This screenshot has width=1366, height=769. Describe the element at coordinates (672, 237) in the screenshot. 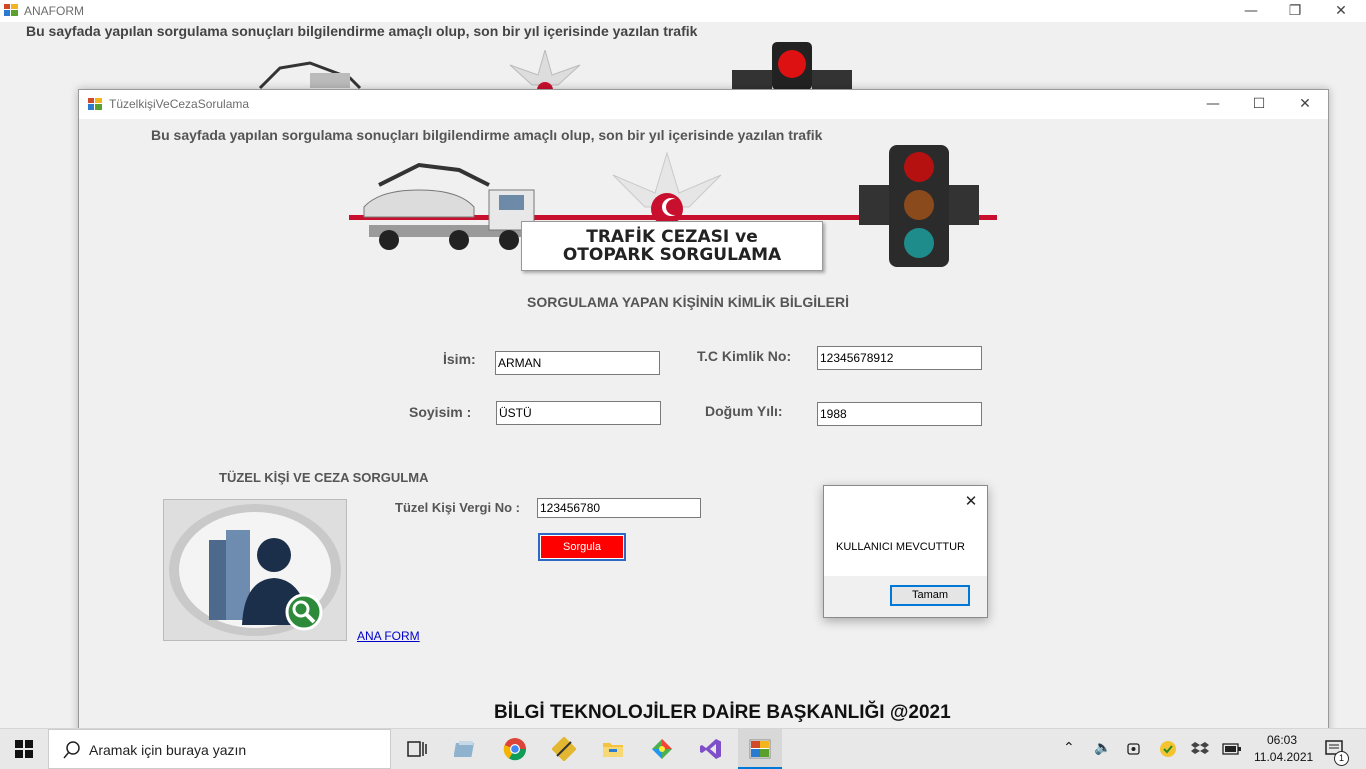

I see `banner-line1: TRAFİK CEZASI ve` at that location.